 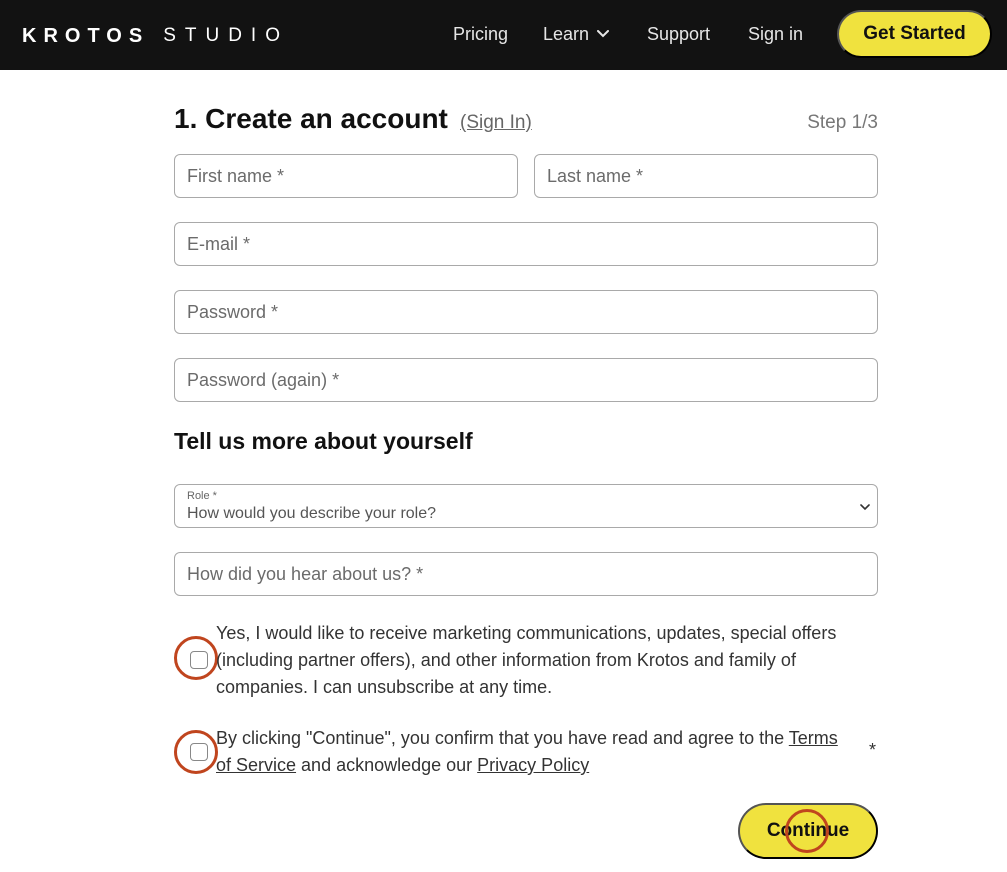 I want to click on role-select-value: How would you describe your role?, so click(x=312, y=513).